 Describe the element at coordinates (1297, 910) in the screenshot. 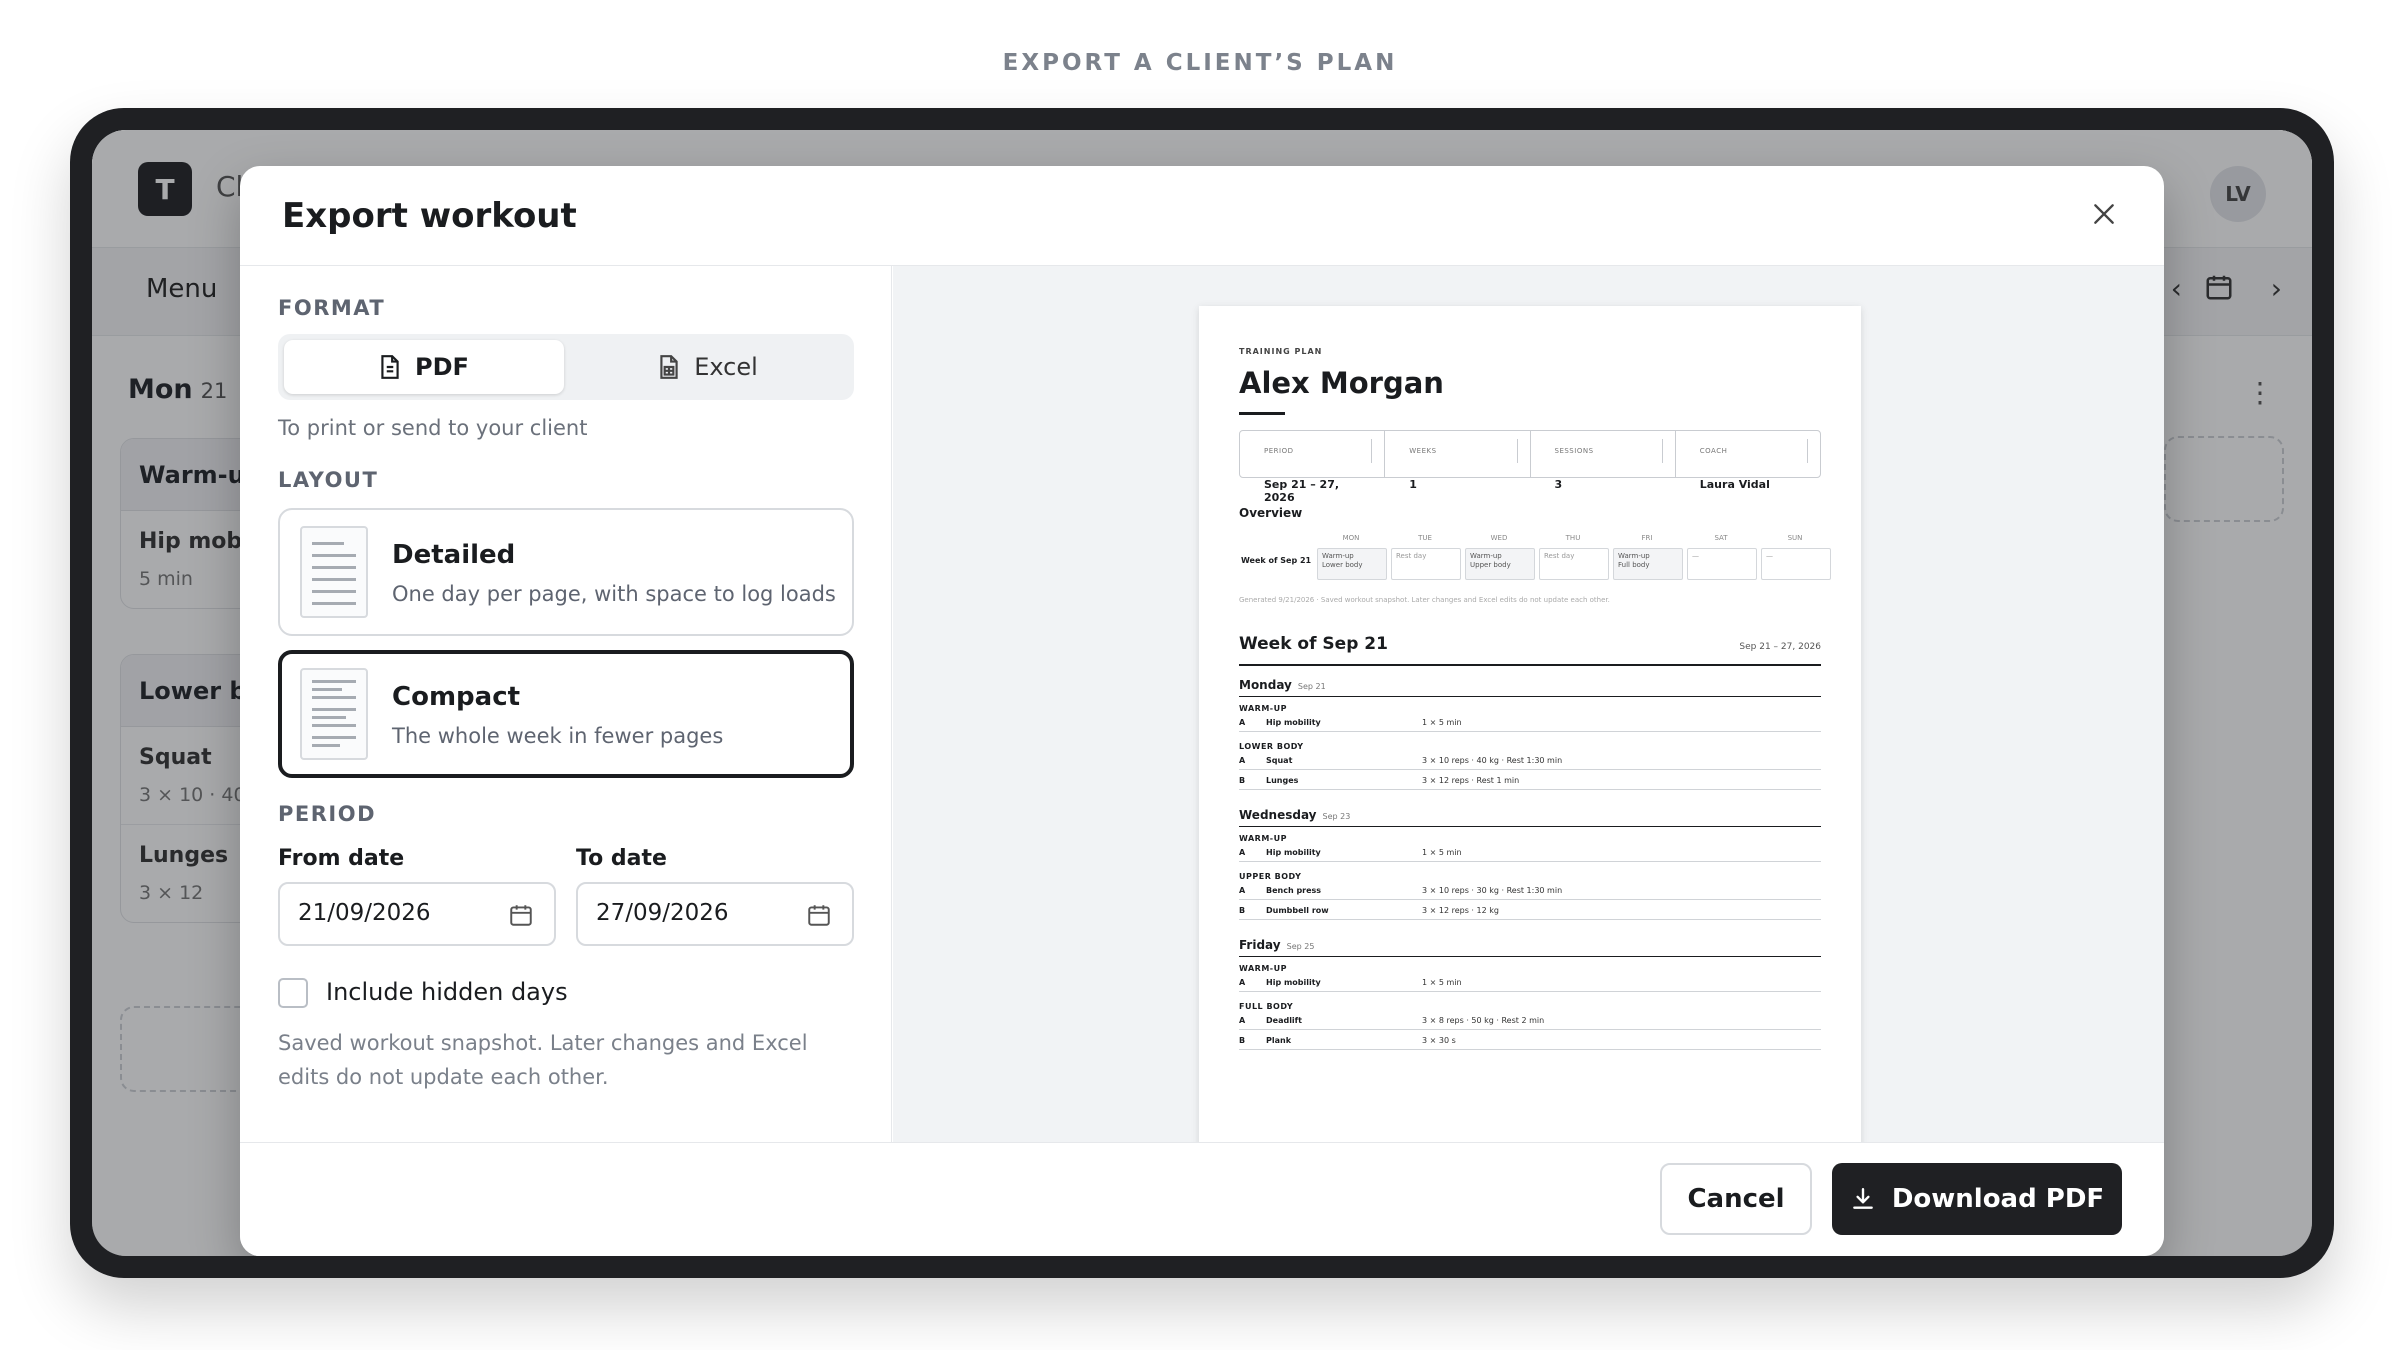

I see `preview-exercise-name: Dumbbell row` at that location.